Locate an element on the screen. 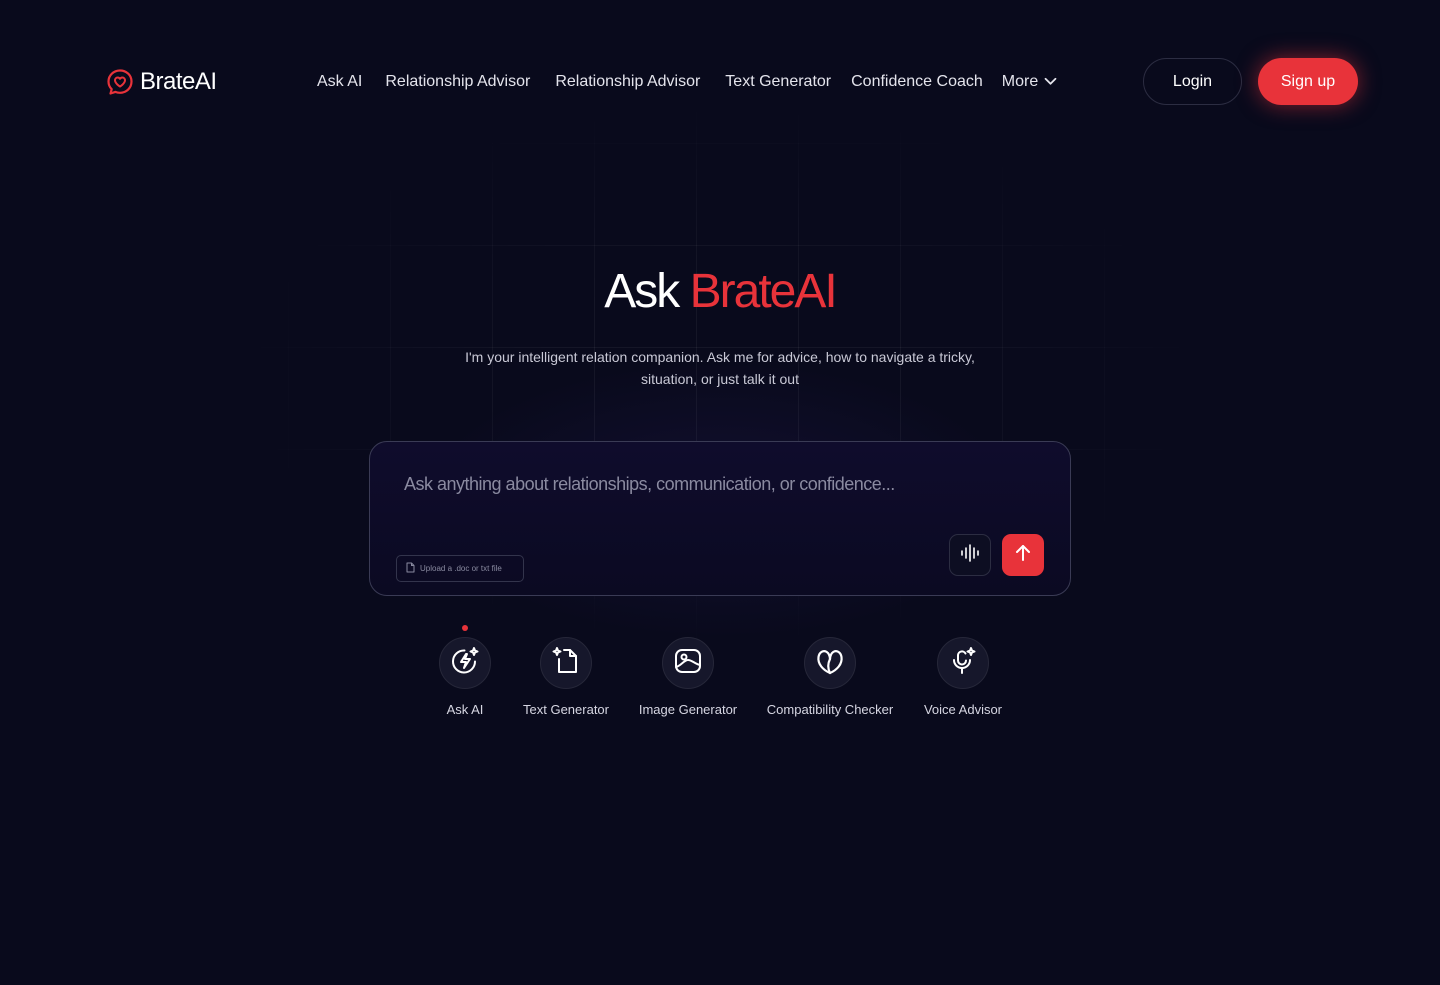 This screenshot has height=985, width=1440. tool-label: Image Generator is located at coordinates (688, 709).